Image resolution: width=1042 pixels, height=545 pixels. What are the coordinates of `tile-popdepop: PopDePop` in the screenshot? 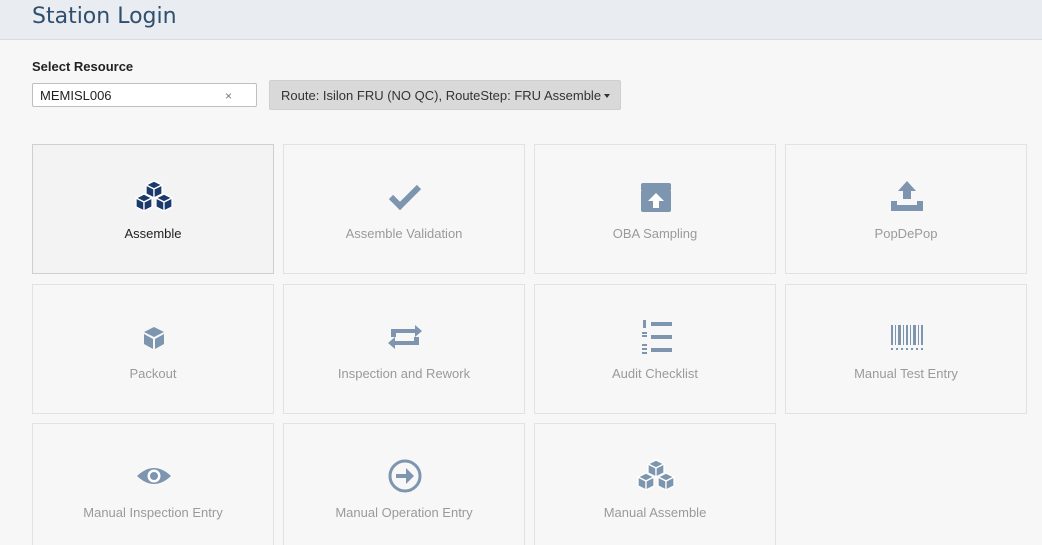 It's located at (906, 209).